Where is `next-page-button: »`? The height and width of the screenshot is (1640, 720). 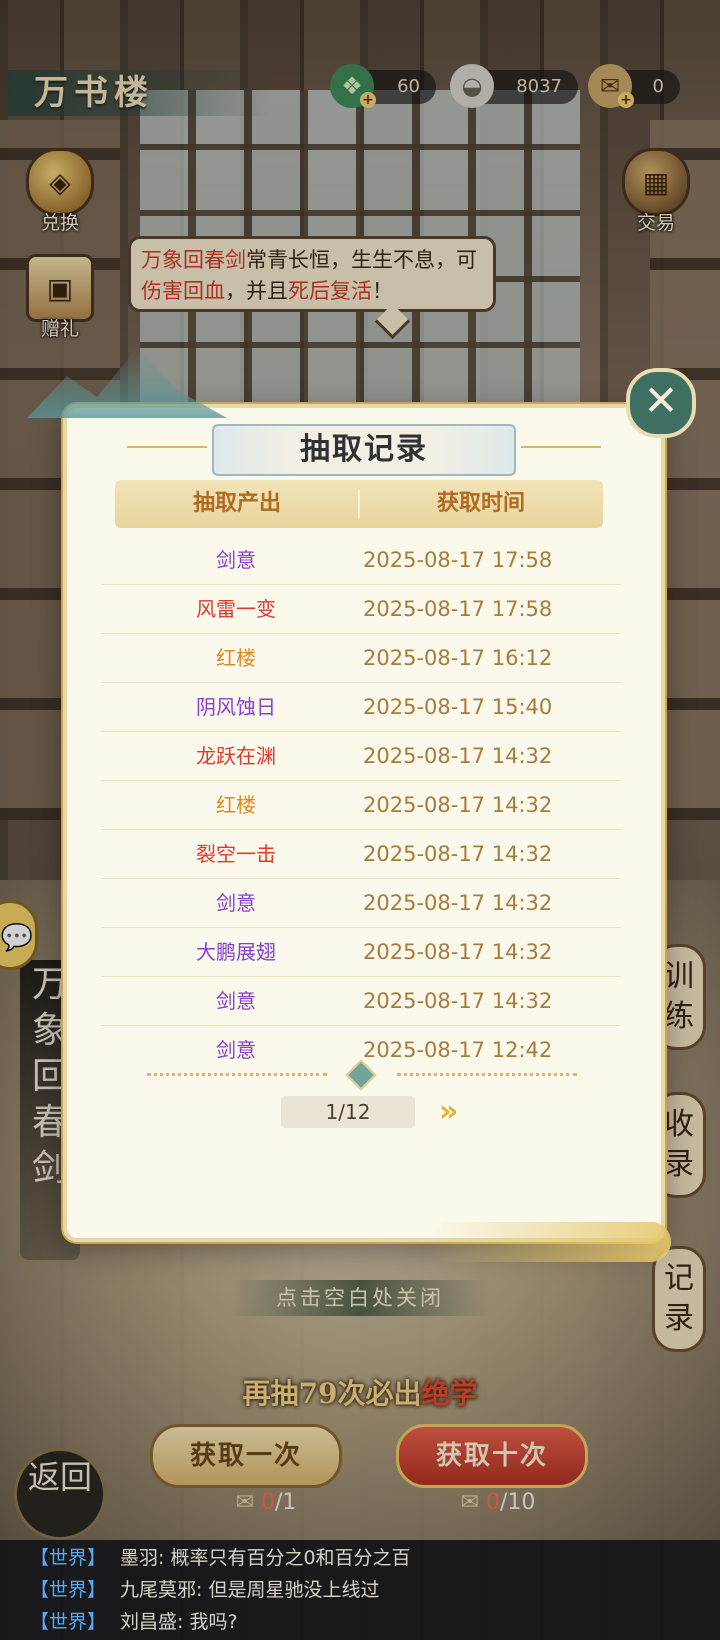
next-page-button: » is located at coordinates (459, 1112).